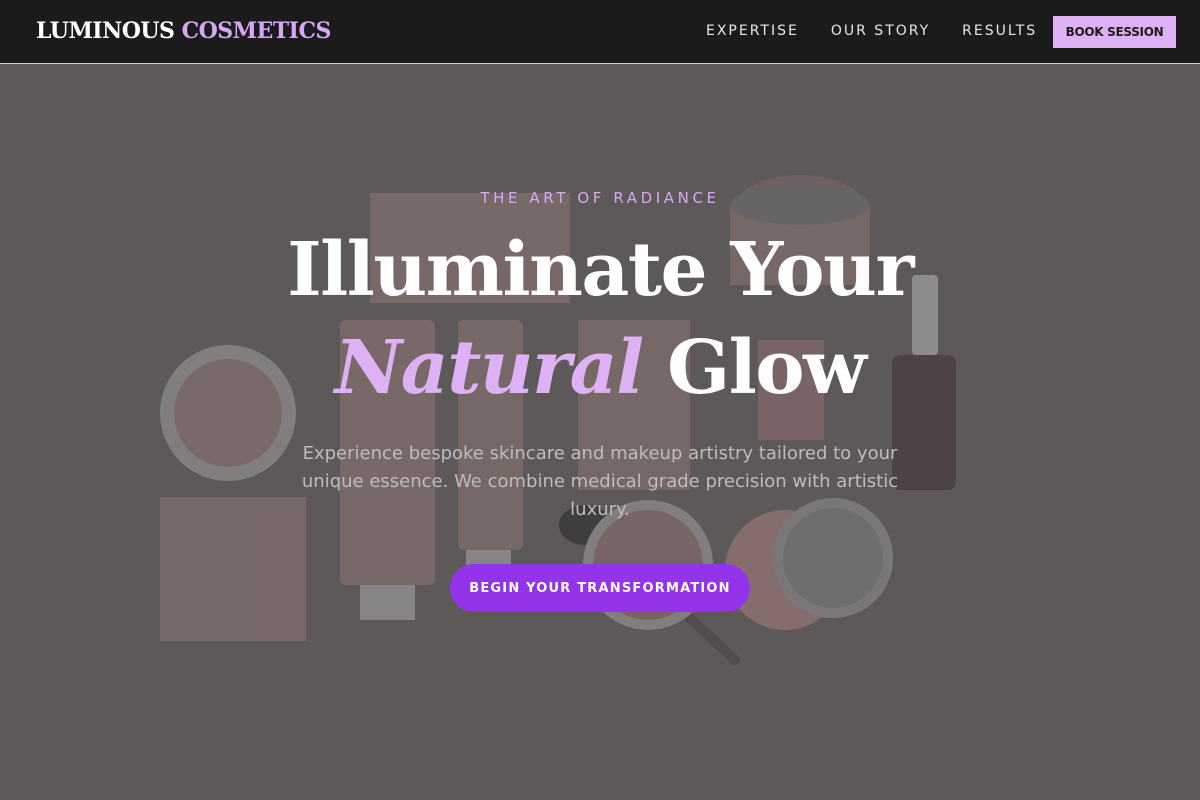 Image resolution: width=1200 pixels, height=800 pixels. Describe the element at coordinates (1114, 32) in the screenshot. I see `book-session-button: BOOK SESSION` at that location.